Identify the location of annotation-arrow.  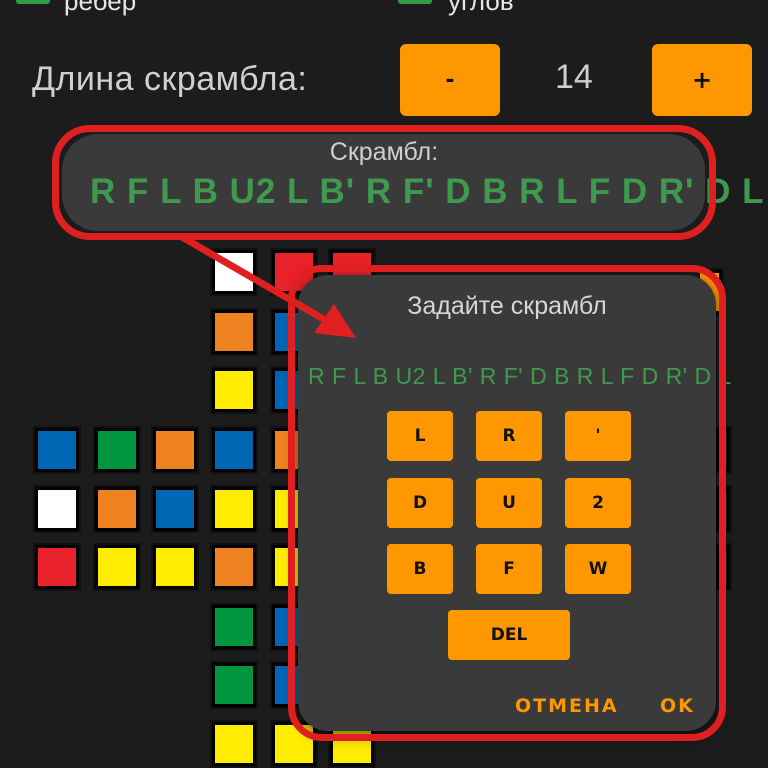
(268, 285).